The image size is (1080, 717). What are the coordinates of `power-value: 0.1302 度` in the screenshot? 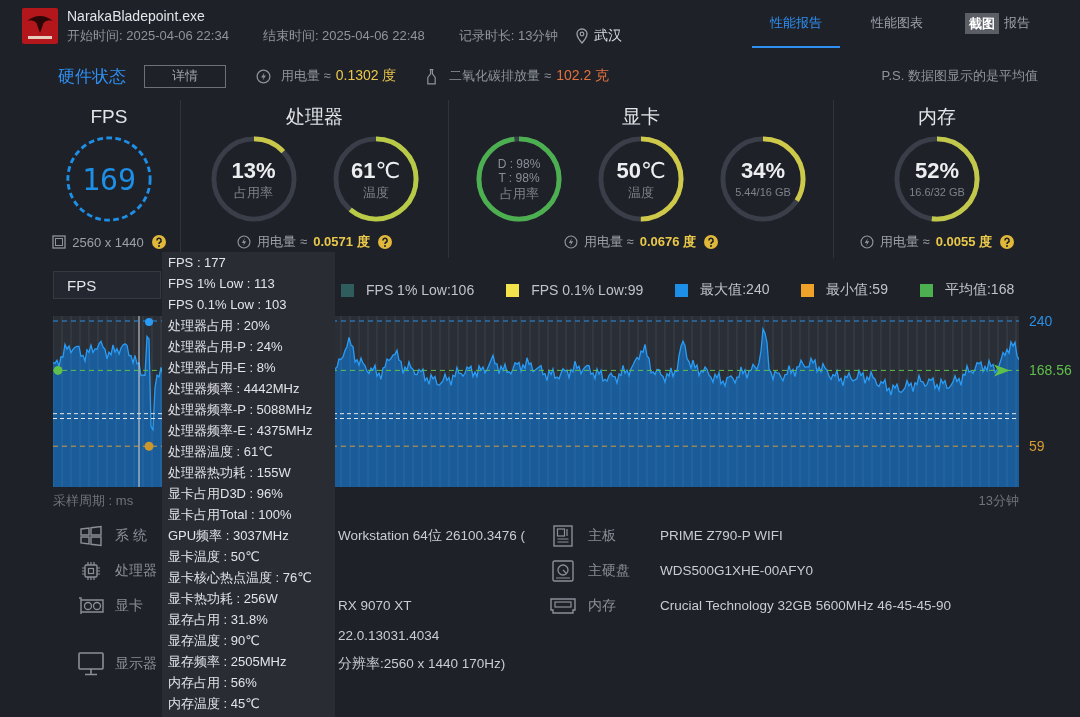 It's located at (366, 76).